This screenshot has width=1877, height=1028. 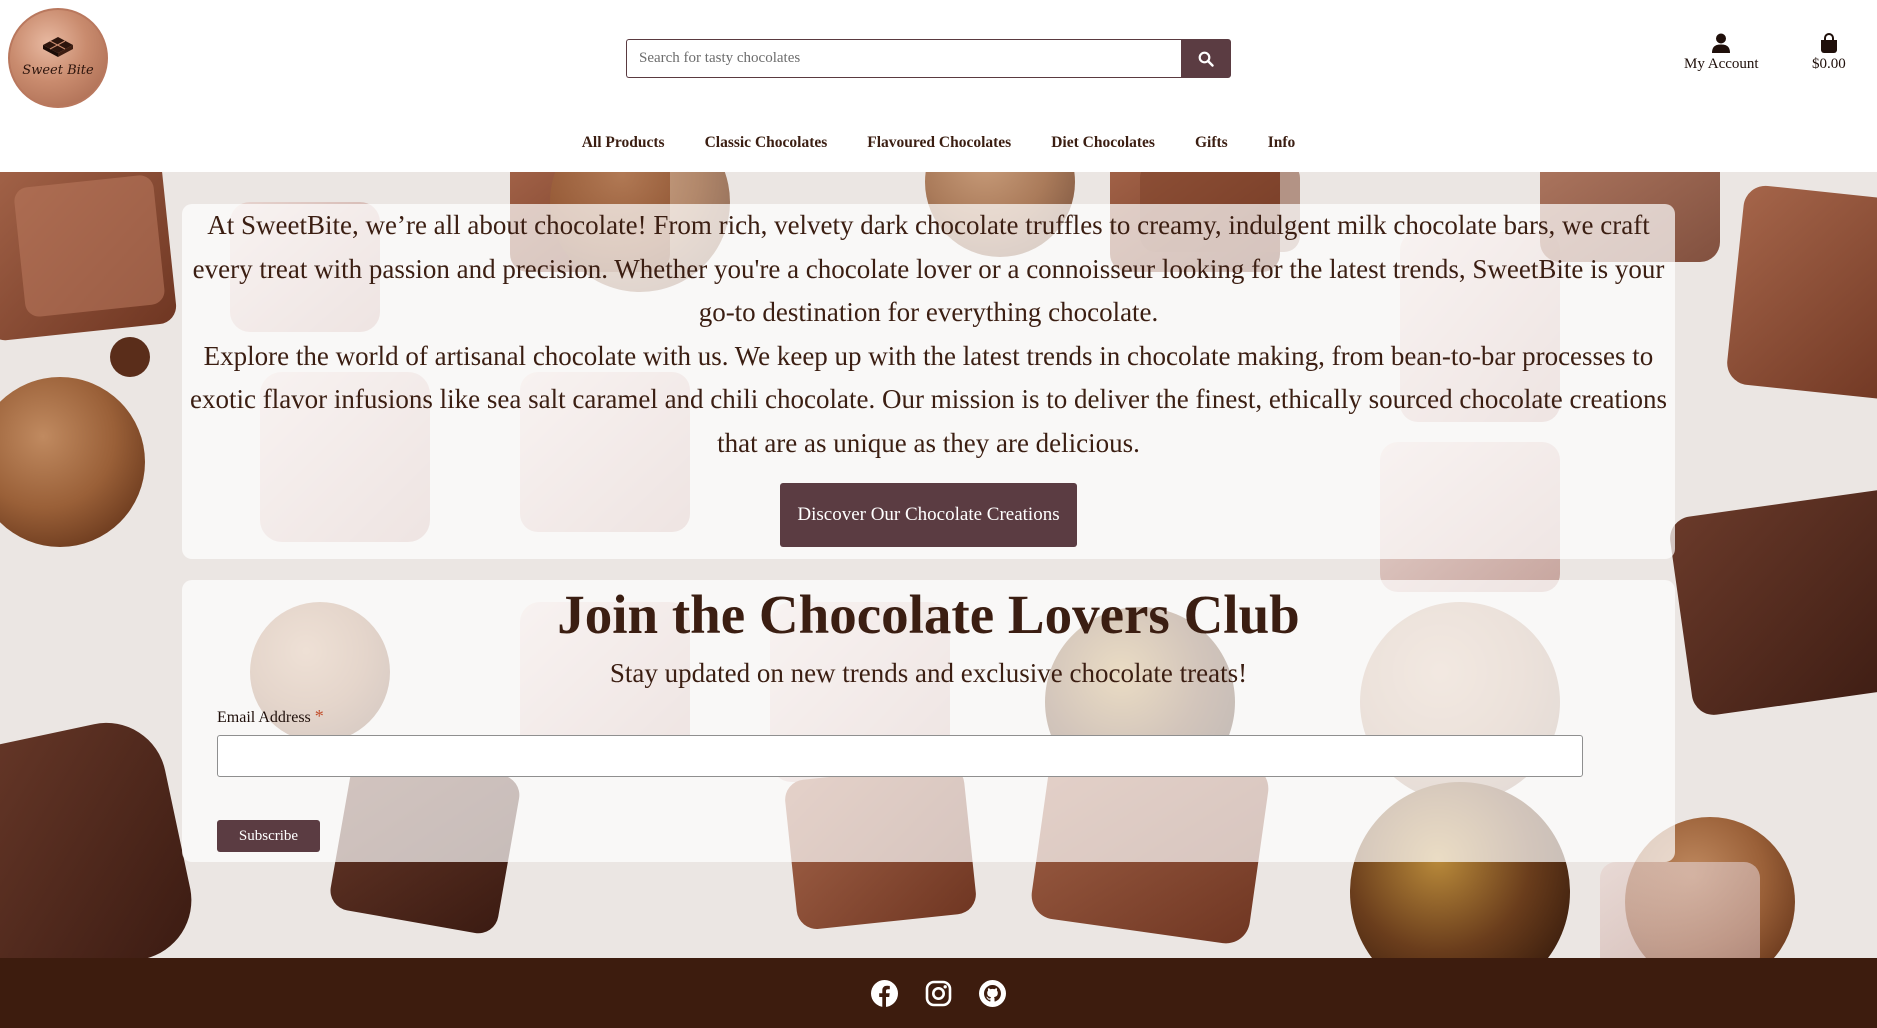 I want to click on facebook-link, so click(x=884, y=993).